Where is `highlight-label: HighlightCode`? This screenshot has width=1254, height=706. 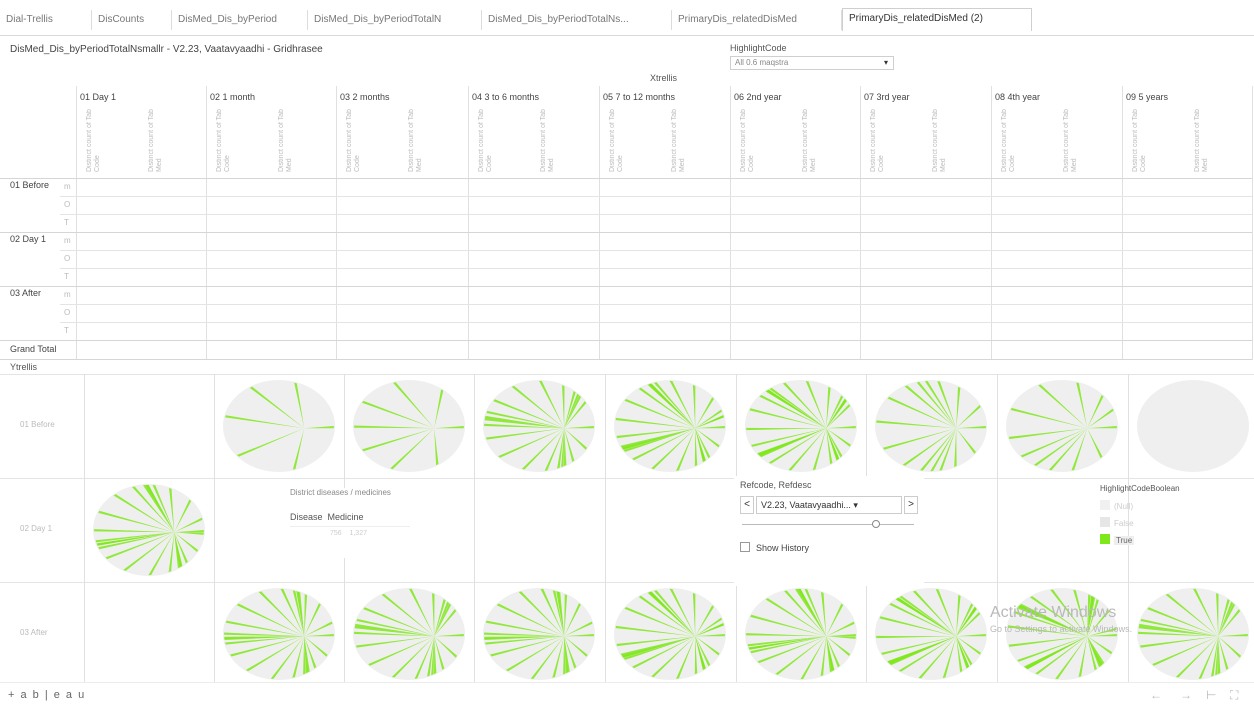 highlight-label: HighlightCode is located at coordinates (758, 48).